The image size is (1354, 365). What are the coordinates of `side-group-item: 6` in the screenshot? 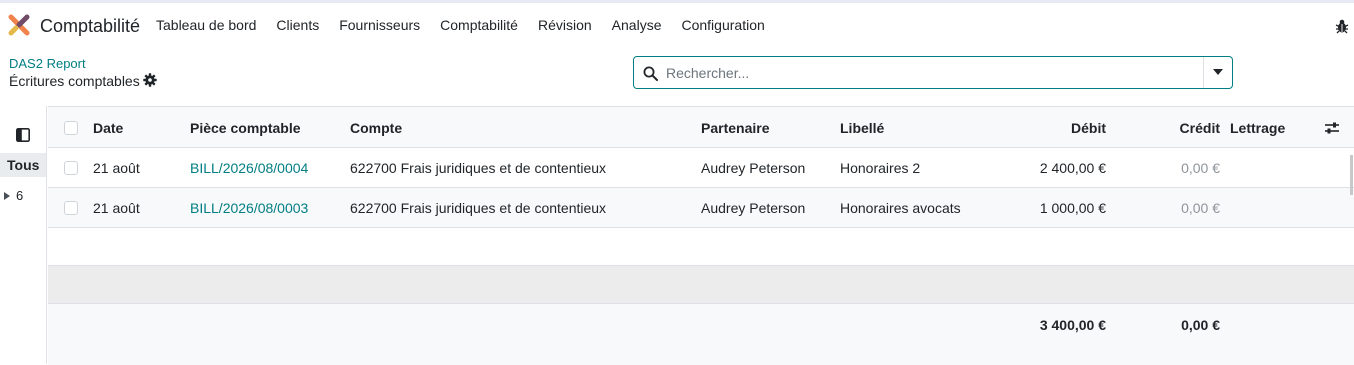 It's located at (13, 195).